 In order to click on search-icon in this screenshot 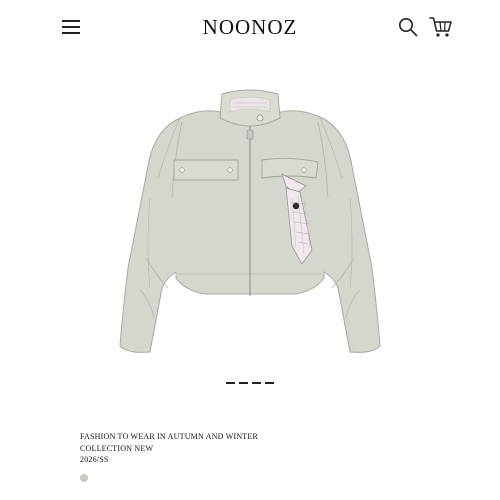, I will do `click(408, 27)`.